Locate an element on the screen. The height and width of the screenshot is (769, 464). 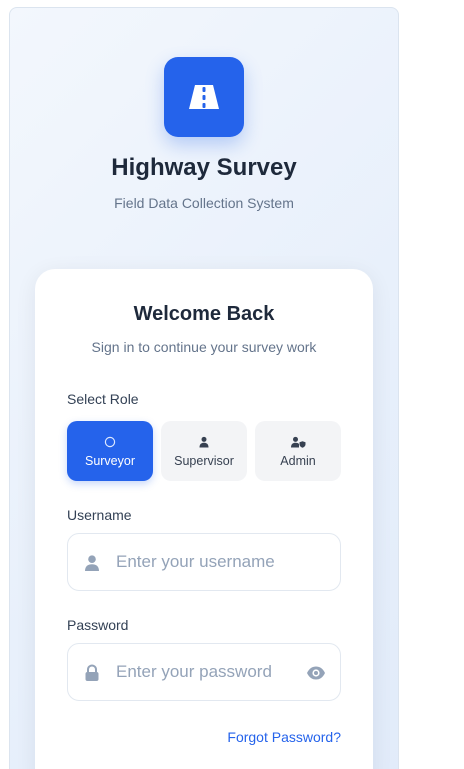
username-field is located at coordinates (204, 562).